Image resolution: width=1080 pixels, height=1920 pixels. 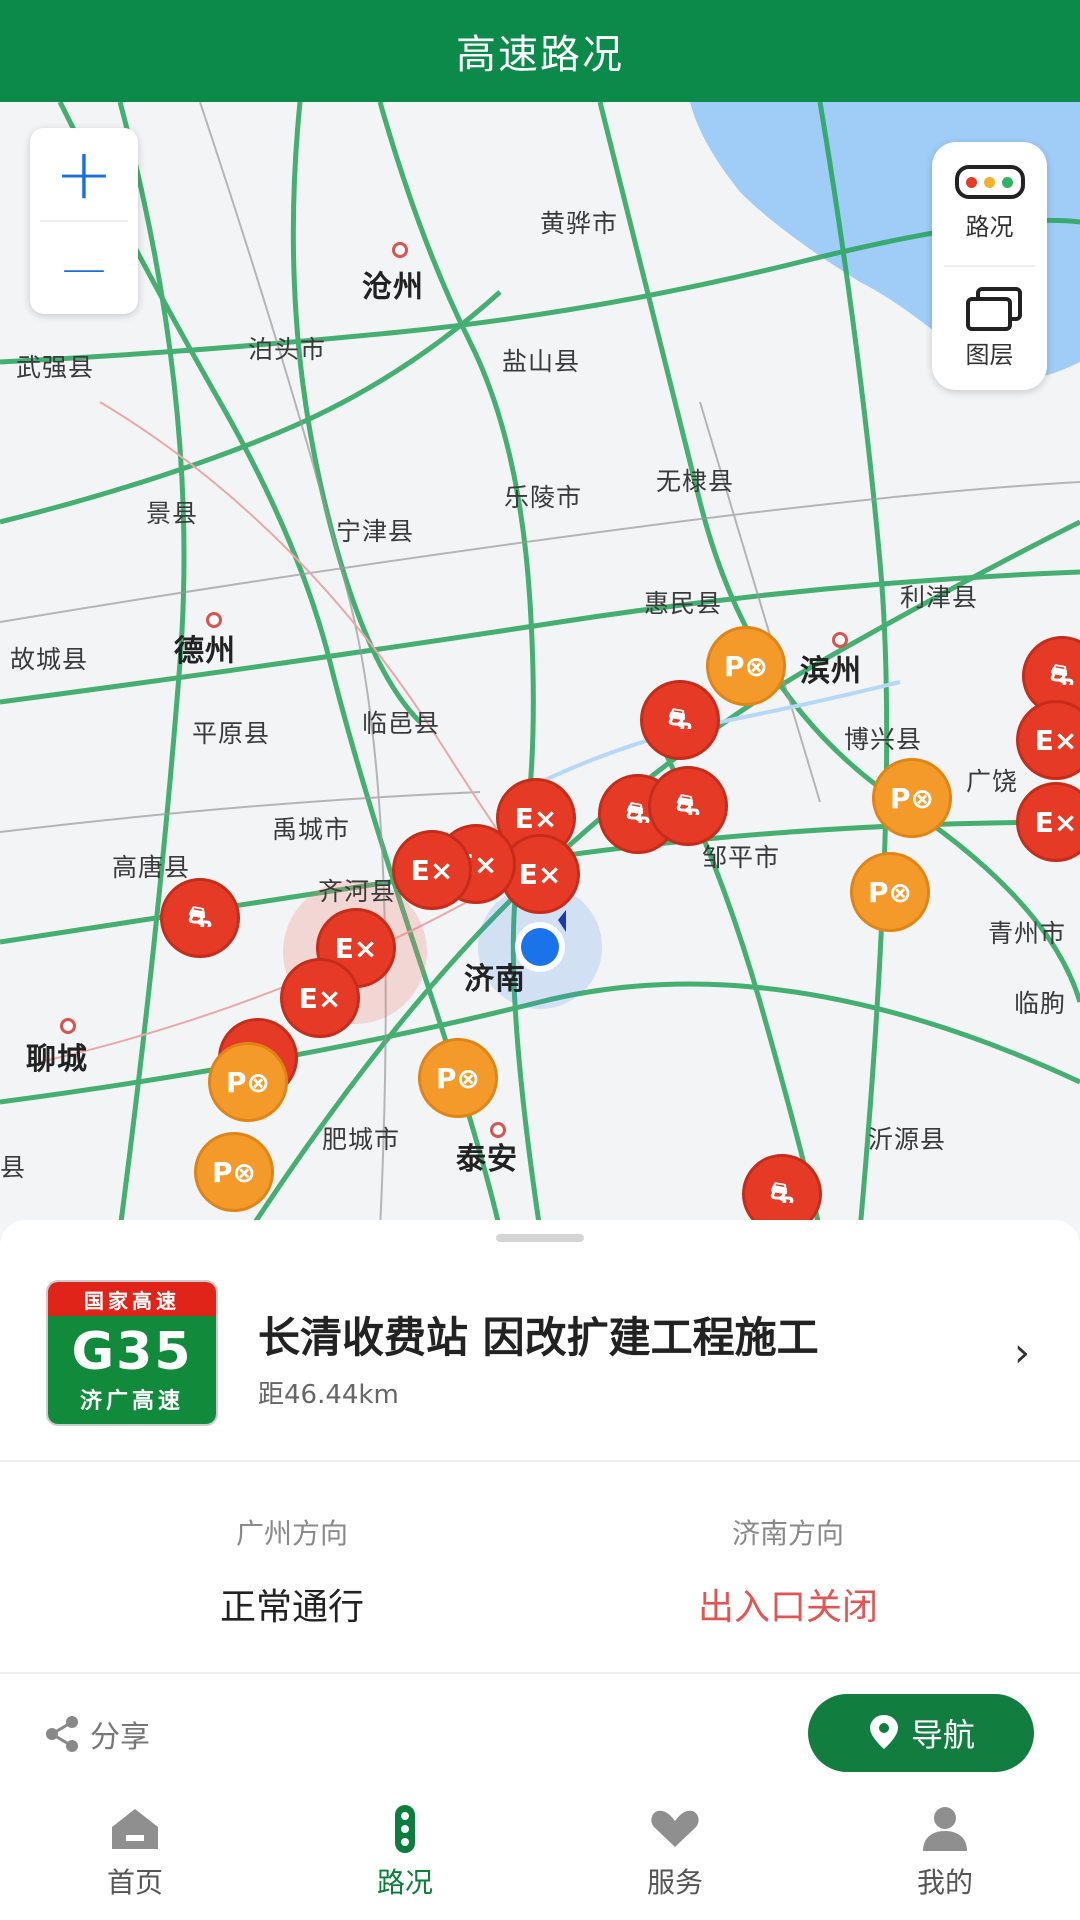 What do you see at coordinates (131, 1401) in the screenshot?
I see `shield-name: 济广高速` at bounding box center [131, 1401].